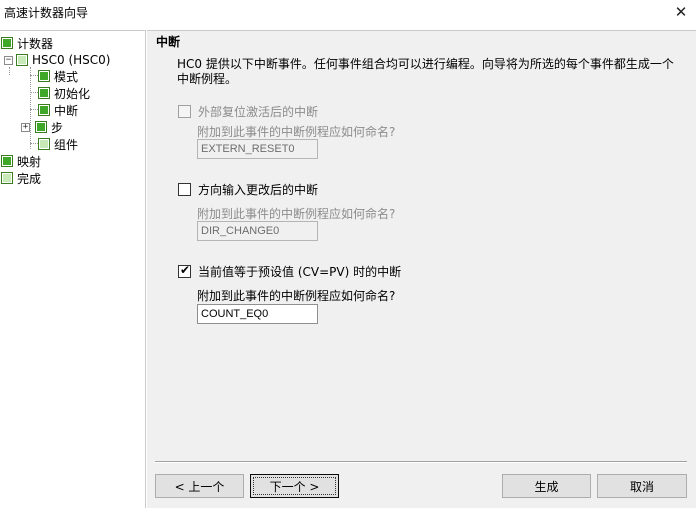  Describe the element at coordinates (21, 161) in the screenshot. I see `tree-item-mapping: 映射` at that location.